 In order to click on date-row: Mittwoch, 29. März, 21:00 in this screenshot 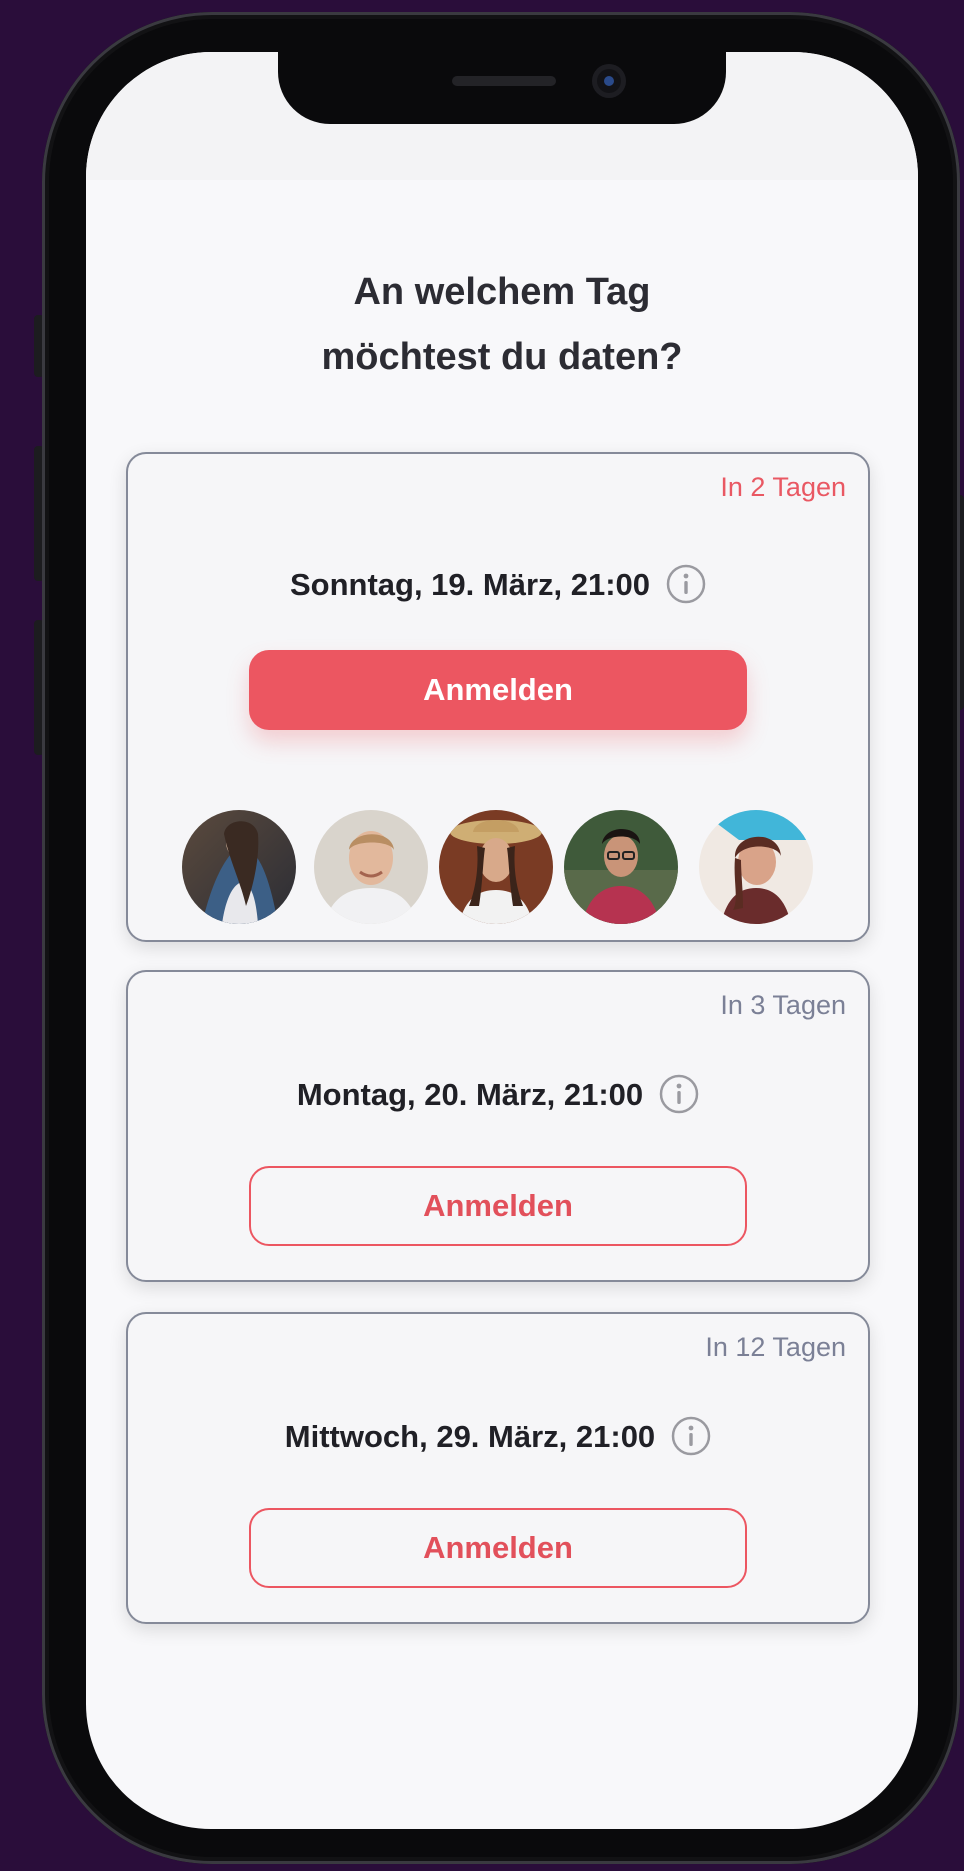, I will do `click(498, 1437)`.